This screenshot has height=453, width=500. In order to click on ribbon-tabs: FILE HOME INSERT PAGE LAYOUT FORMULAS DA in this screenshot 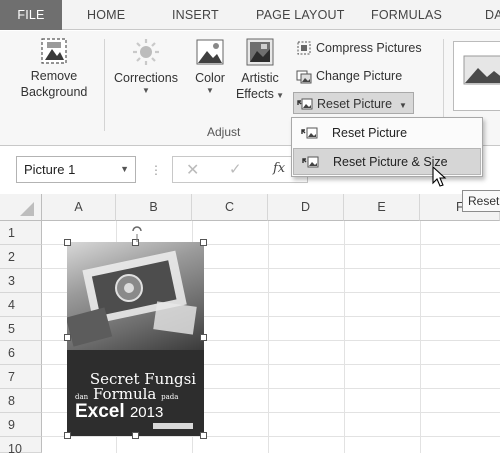, I will do `click(250, 15)`.